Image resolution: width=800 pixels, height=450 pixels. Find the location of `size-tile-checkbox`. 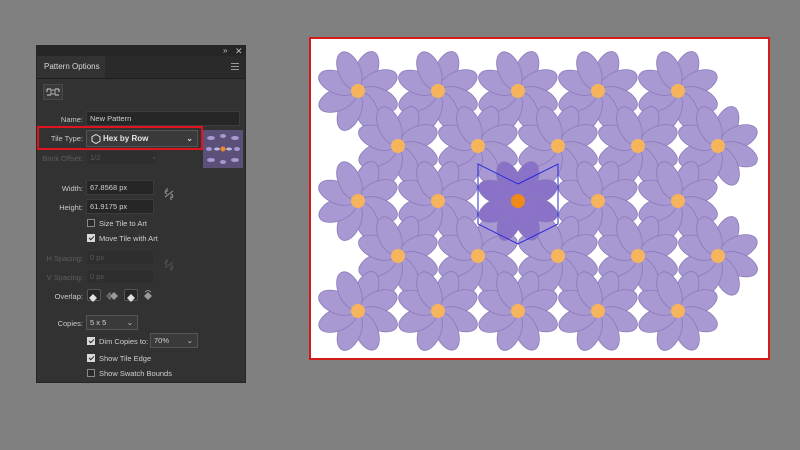

size-tile-checkbox is located at coordinates (91, 223).